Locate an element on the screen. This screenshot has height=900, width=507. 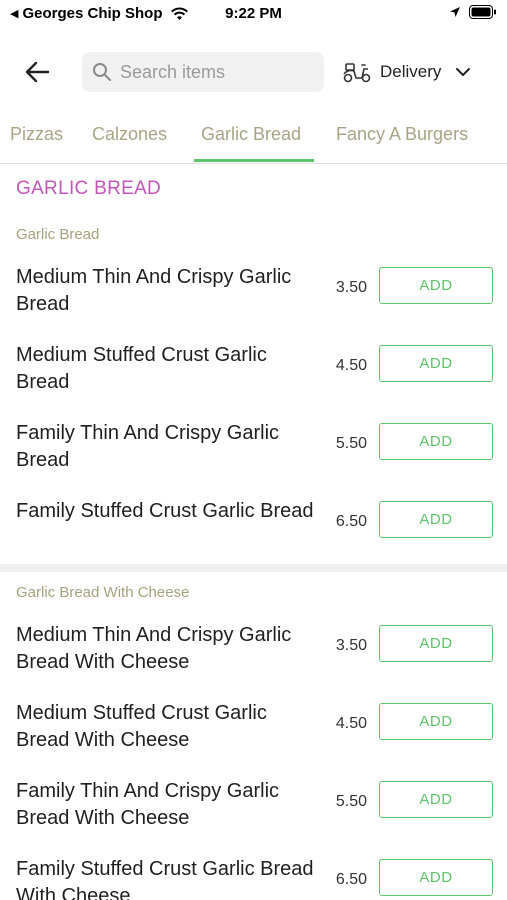
delivery-mode-dropdown: Delivery is located at coordinates (406, 72).